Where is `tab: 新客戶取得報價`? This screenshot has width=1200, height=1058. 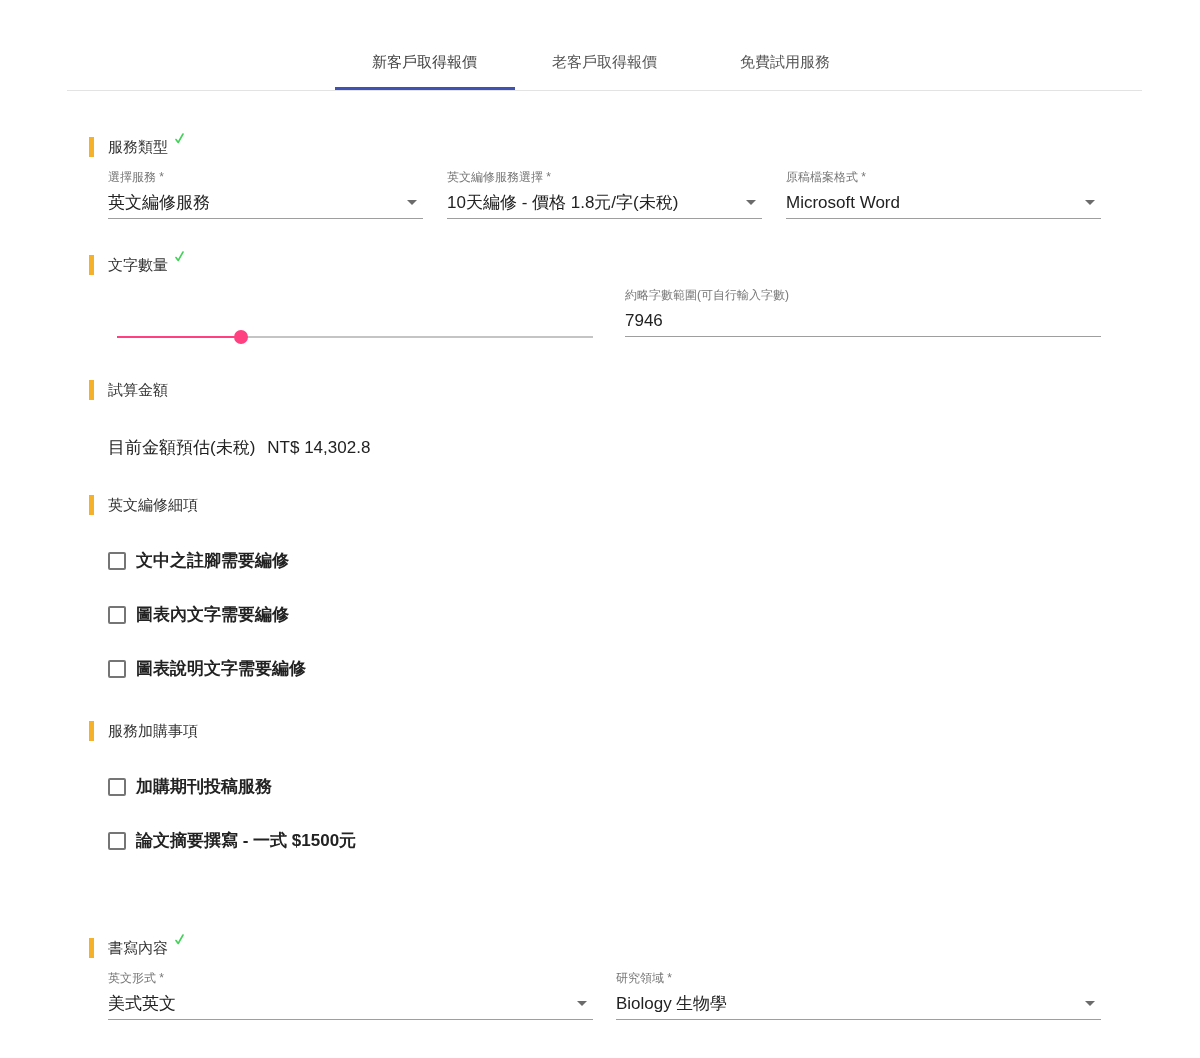 tab: 新客戶取得報價 is located at coordinates (424, 62).